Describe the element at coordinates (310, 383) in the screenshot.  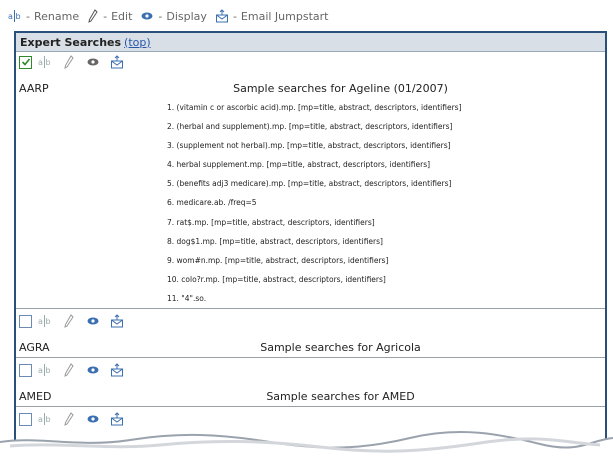
I see `search-entry: ab AMED Sample searches for AMED` at that location.